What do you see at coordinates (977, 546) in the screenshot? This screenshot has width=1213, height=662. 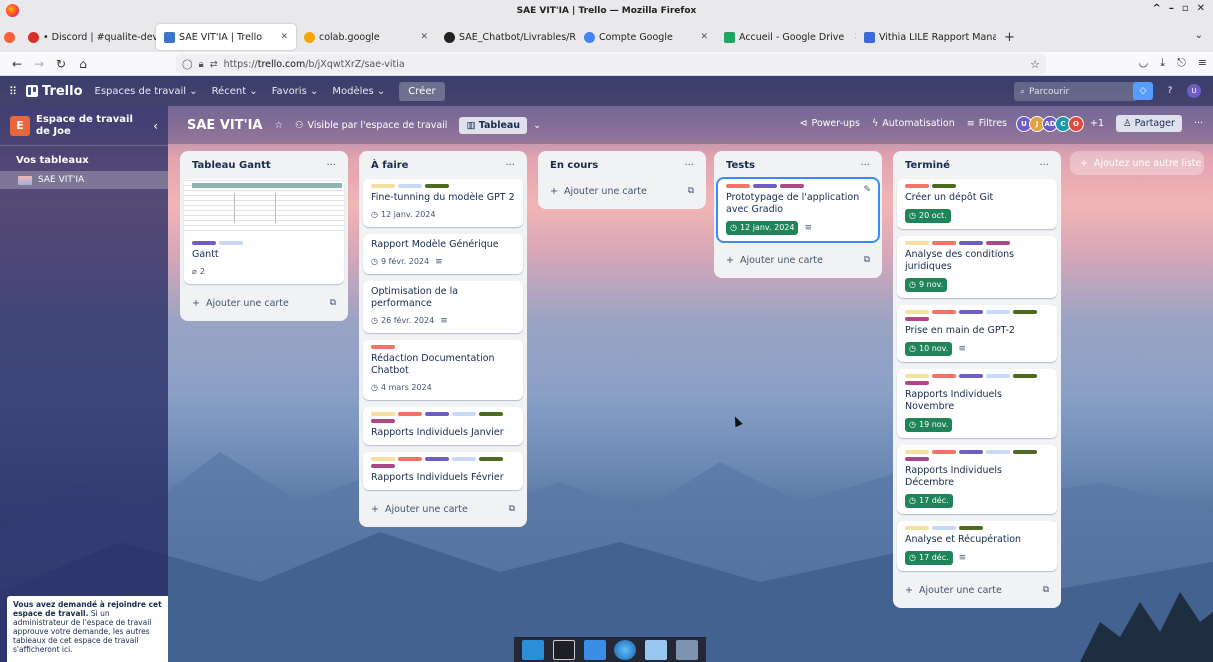 I see `card: Analyse et Récupération ◷ 17 déc. ≡` at bounding box center [977, 546].